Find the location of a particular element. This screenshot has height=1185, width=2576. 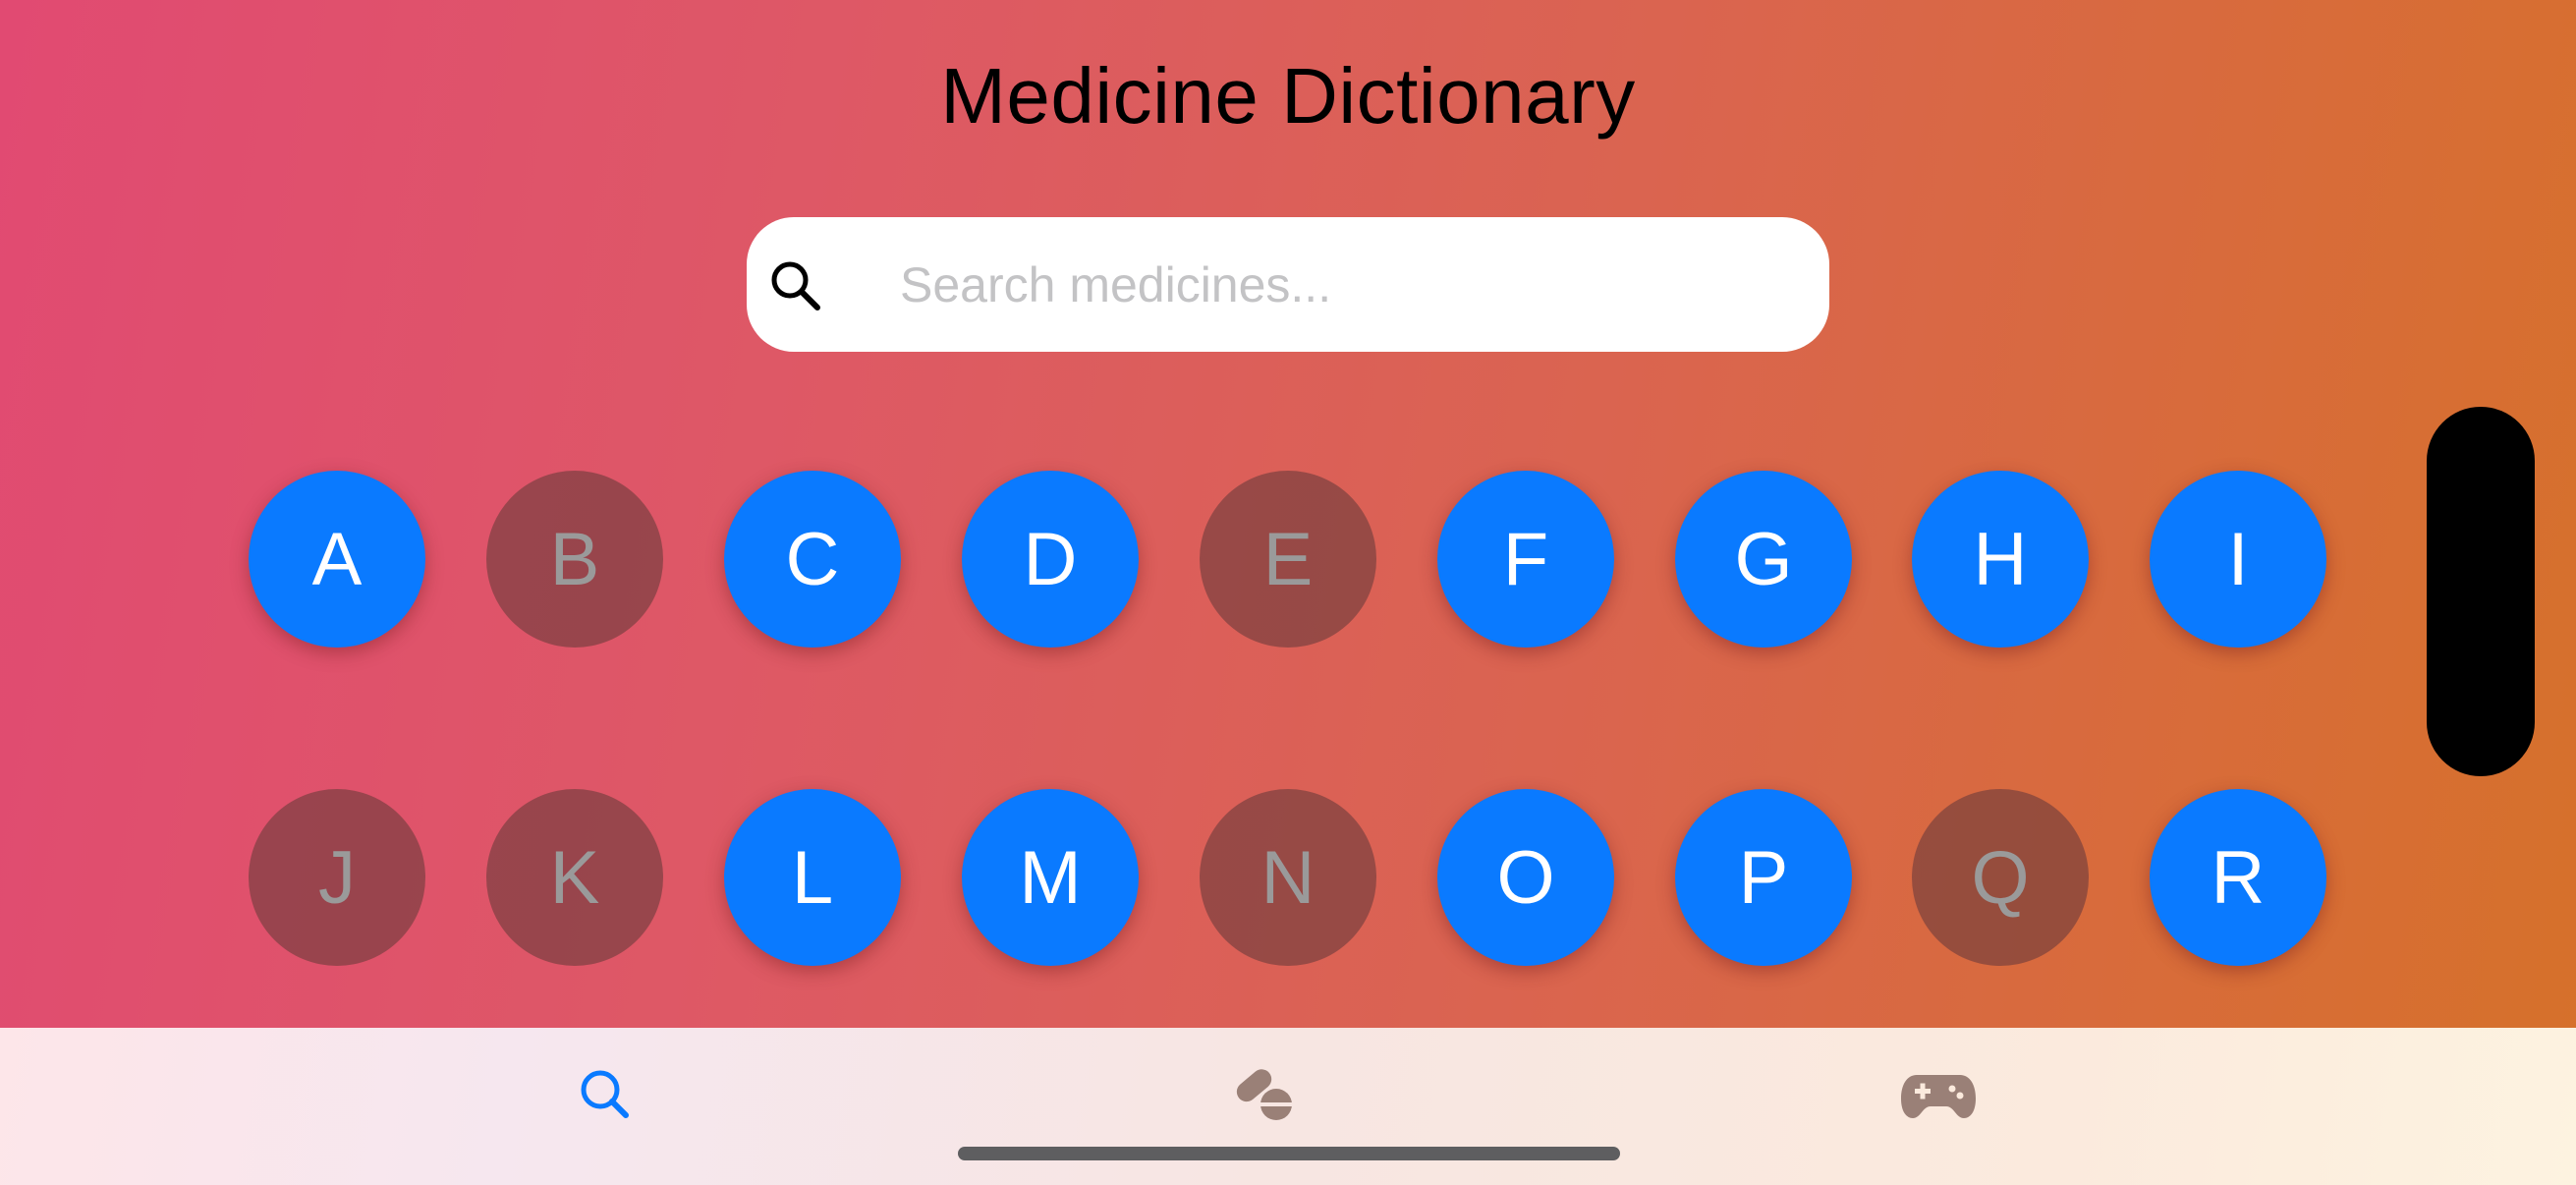

letter-button-n: N is located at coordinates (1288, 878).